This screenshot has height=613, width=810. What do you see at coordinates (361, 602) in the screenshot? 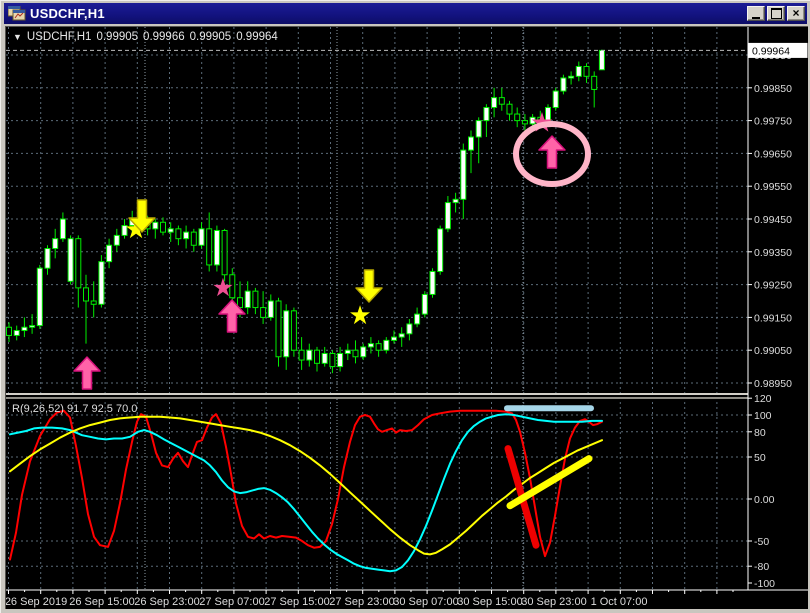
I see `time-tick-label: 27 Sep 23:00` at bounding box center [361, 602].